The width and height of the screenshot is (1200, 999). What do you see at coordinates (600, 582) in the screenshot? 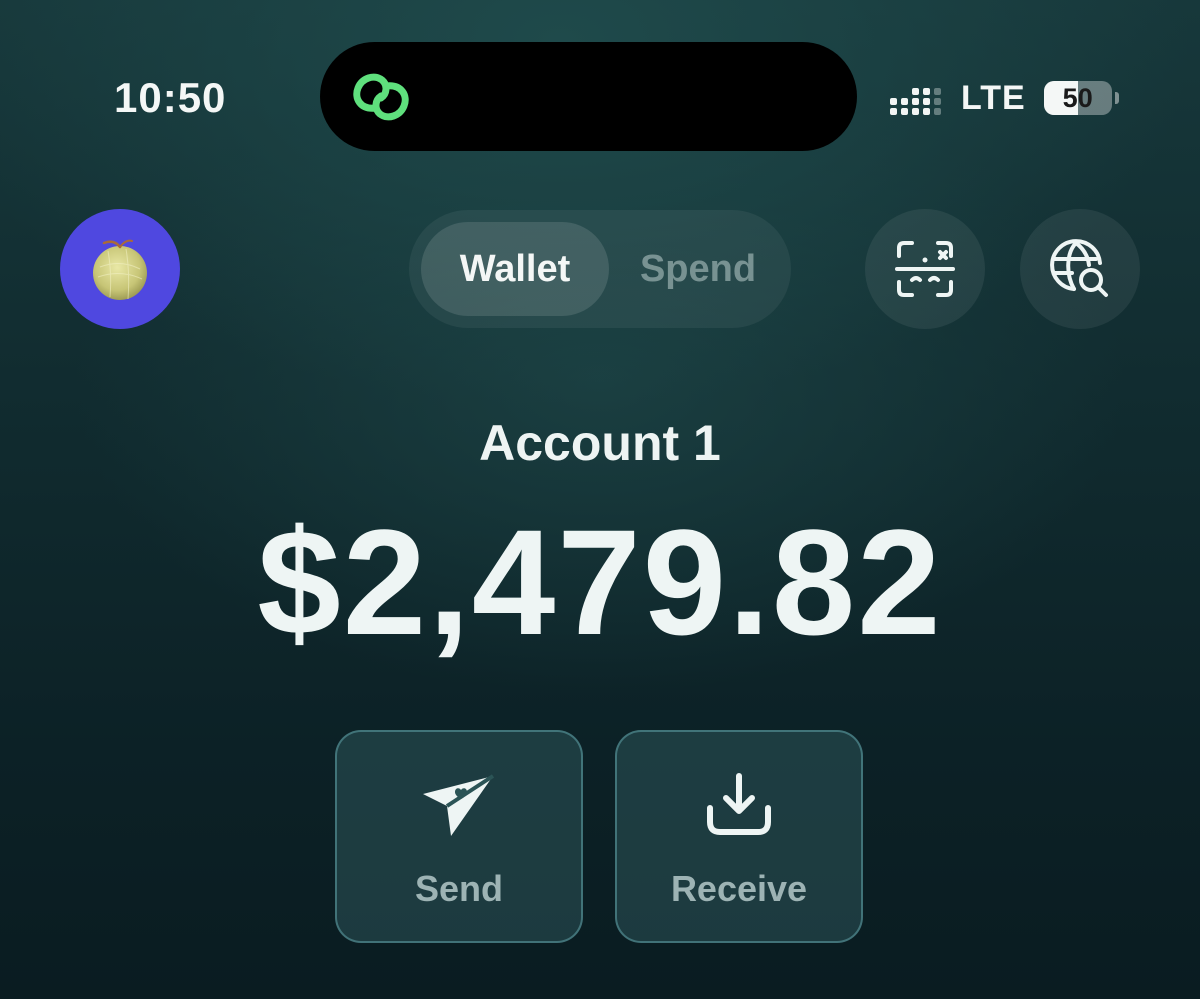
I see `balance-amount: $2,479.82` at bounding box center [600, 582].